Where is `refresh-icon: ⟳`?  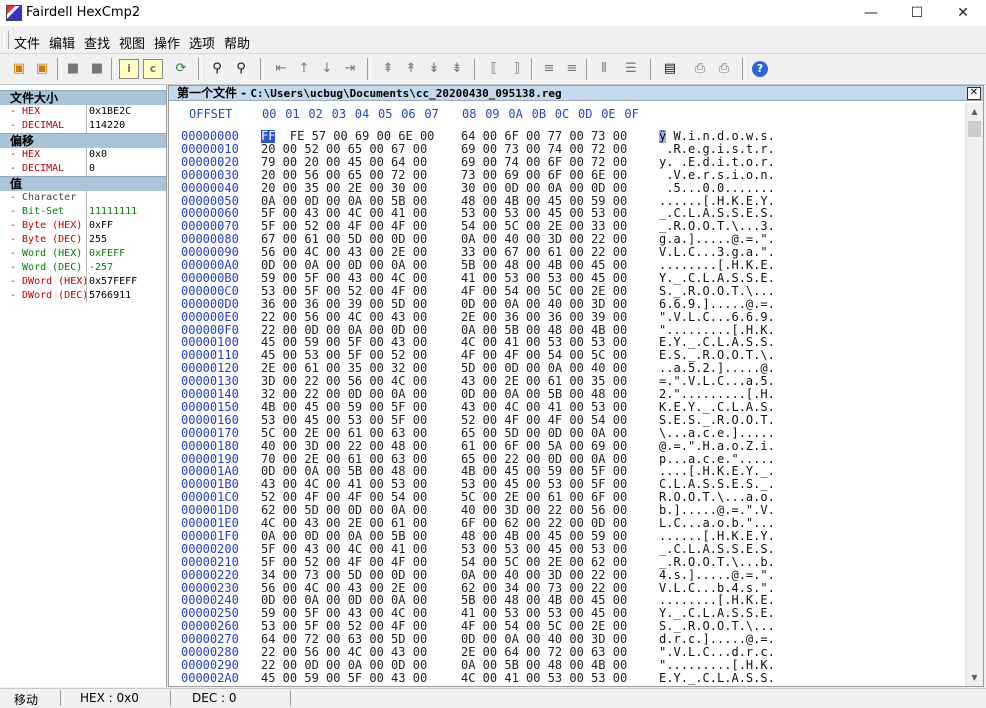 refresh-icon: ⟳ is located at coordinates (181, 69).